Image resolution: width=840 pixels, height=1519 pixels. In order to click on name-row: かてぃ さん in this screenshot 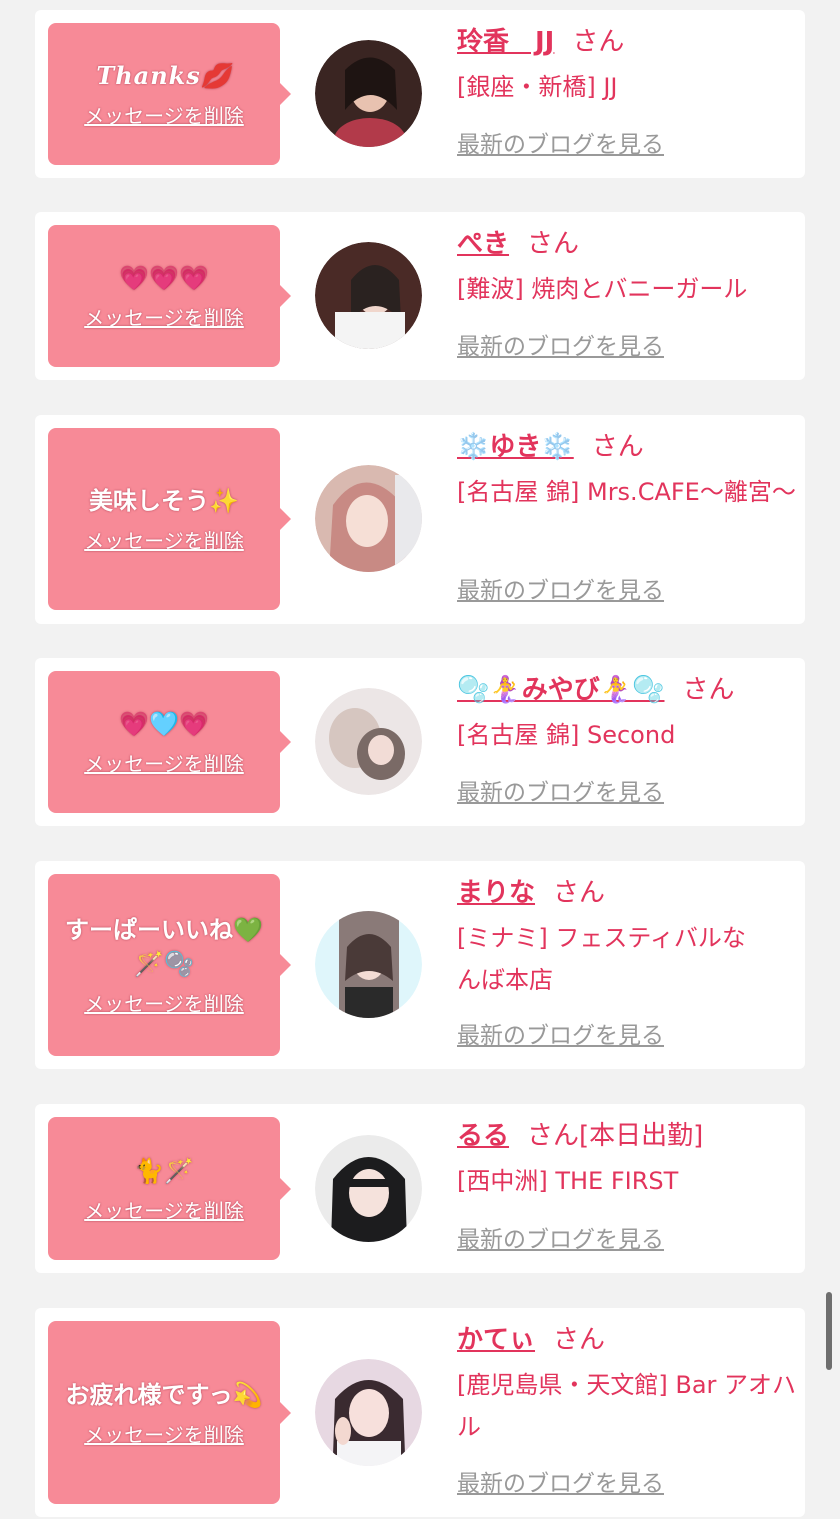, I will do `click(627, 1340)`.